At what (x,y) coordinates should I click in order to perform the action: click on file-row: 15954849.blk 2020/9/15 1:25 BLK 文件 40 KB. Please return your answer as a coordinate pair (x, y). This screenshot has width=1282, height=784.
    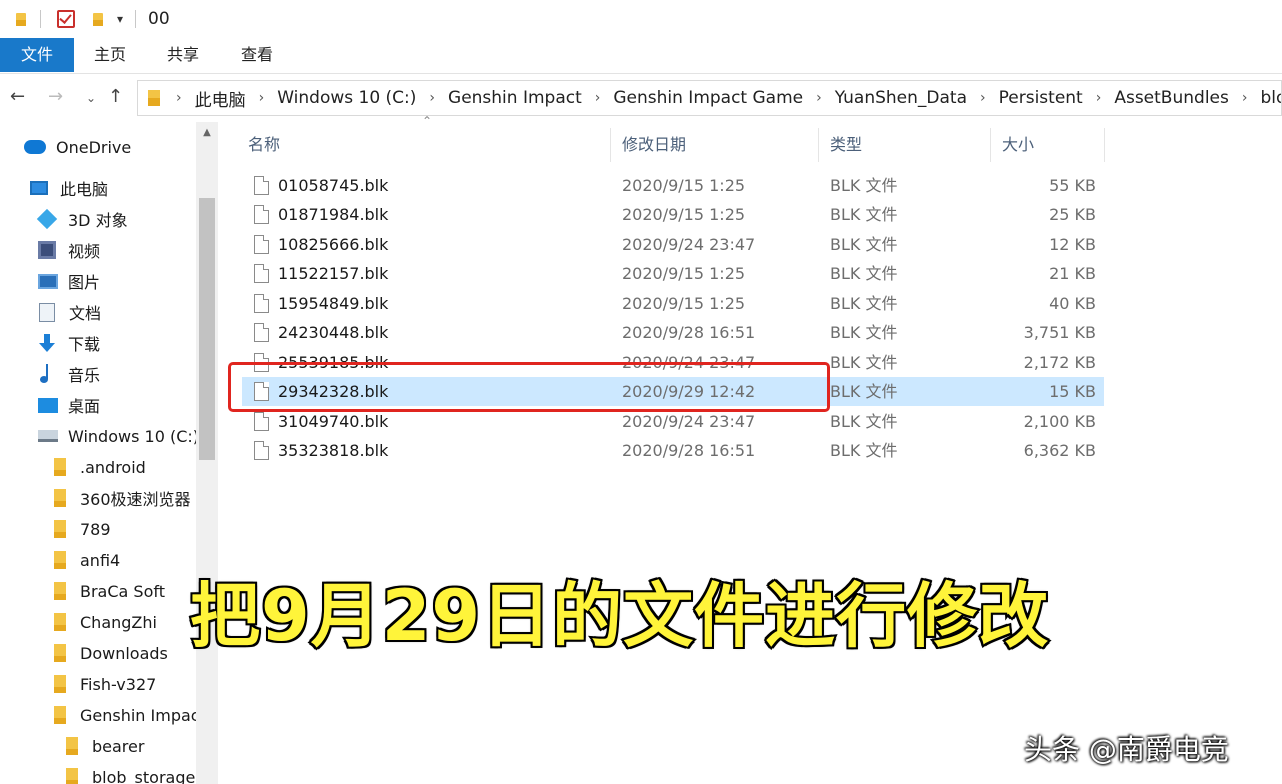
    Looking at the image, I should click on (673, 303).